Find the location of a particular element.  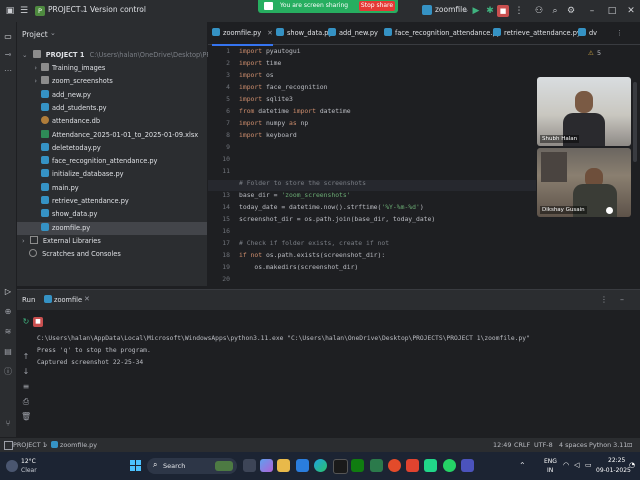

excel-icon is located at coordinates (376, 465).